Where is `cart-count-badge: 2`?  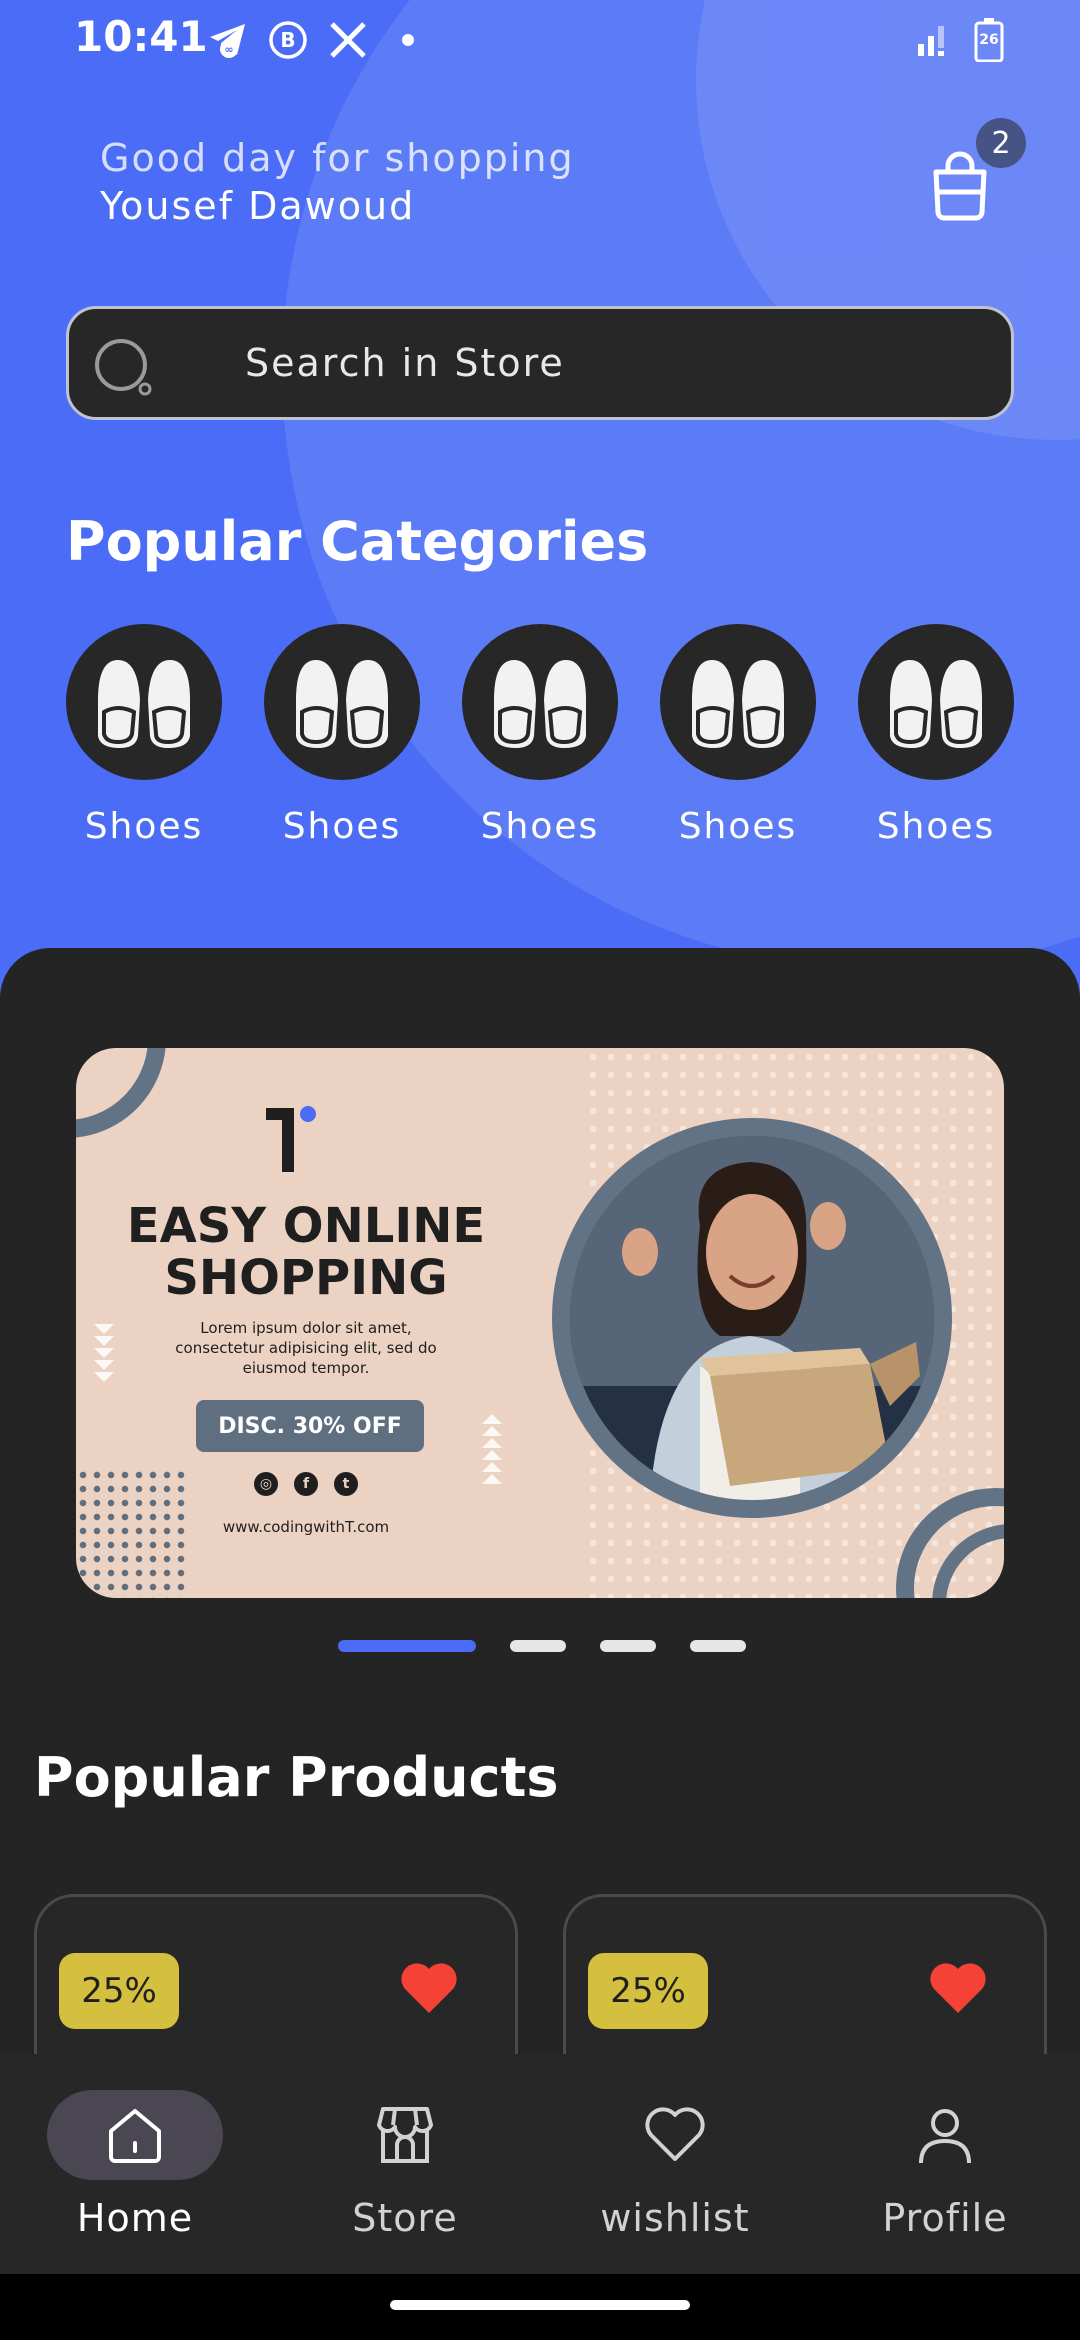 cart-count-badge: 2 is located at coordinates (1001, 143).